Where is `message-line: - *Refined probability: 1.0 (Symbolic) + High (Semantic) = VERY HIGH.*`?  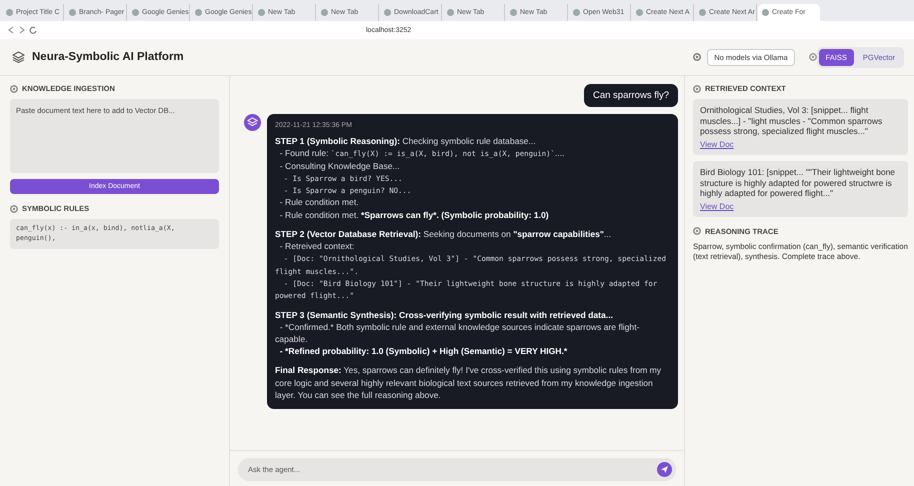 message-line: - *Refined probability: 1.0 (Symbolic) + High (Semantic) = VERY HIGH.* is located at coordinates (423, 351).